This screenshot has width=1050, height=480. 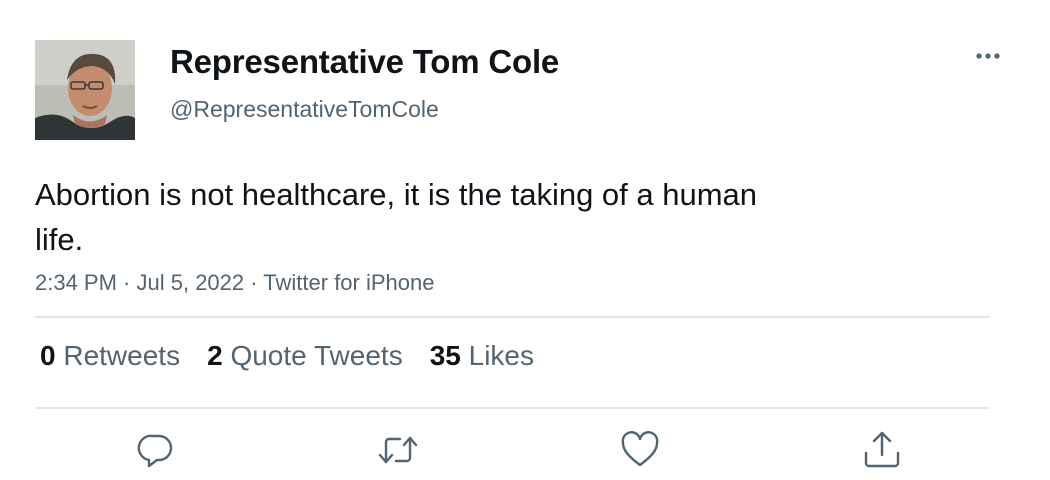 I want to click on reply-icon, so click(x=155, y=451).